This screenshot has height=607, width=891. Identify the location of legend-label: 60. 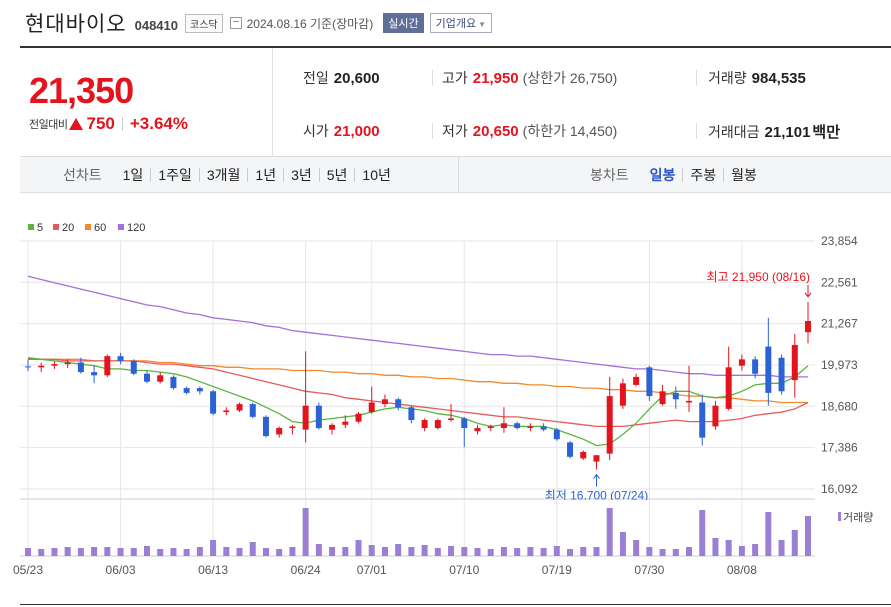
(100, 228).